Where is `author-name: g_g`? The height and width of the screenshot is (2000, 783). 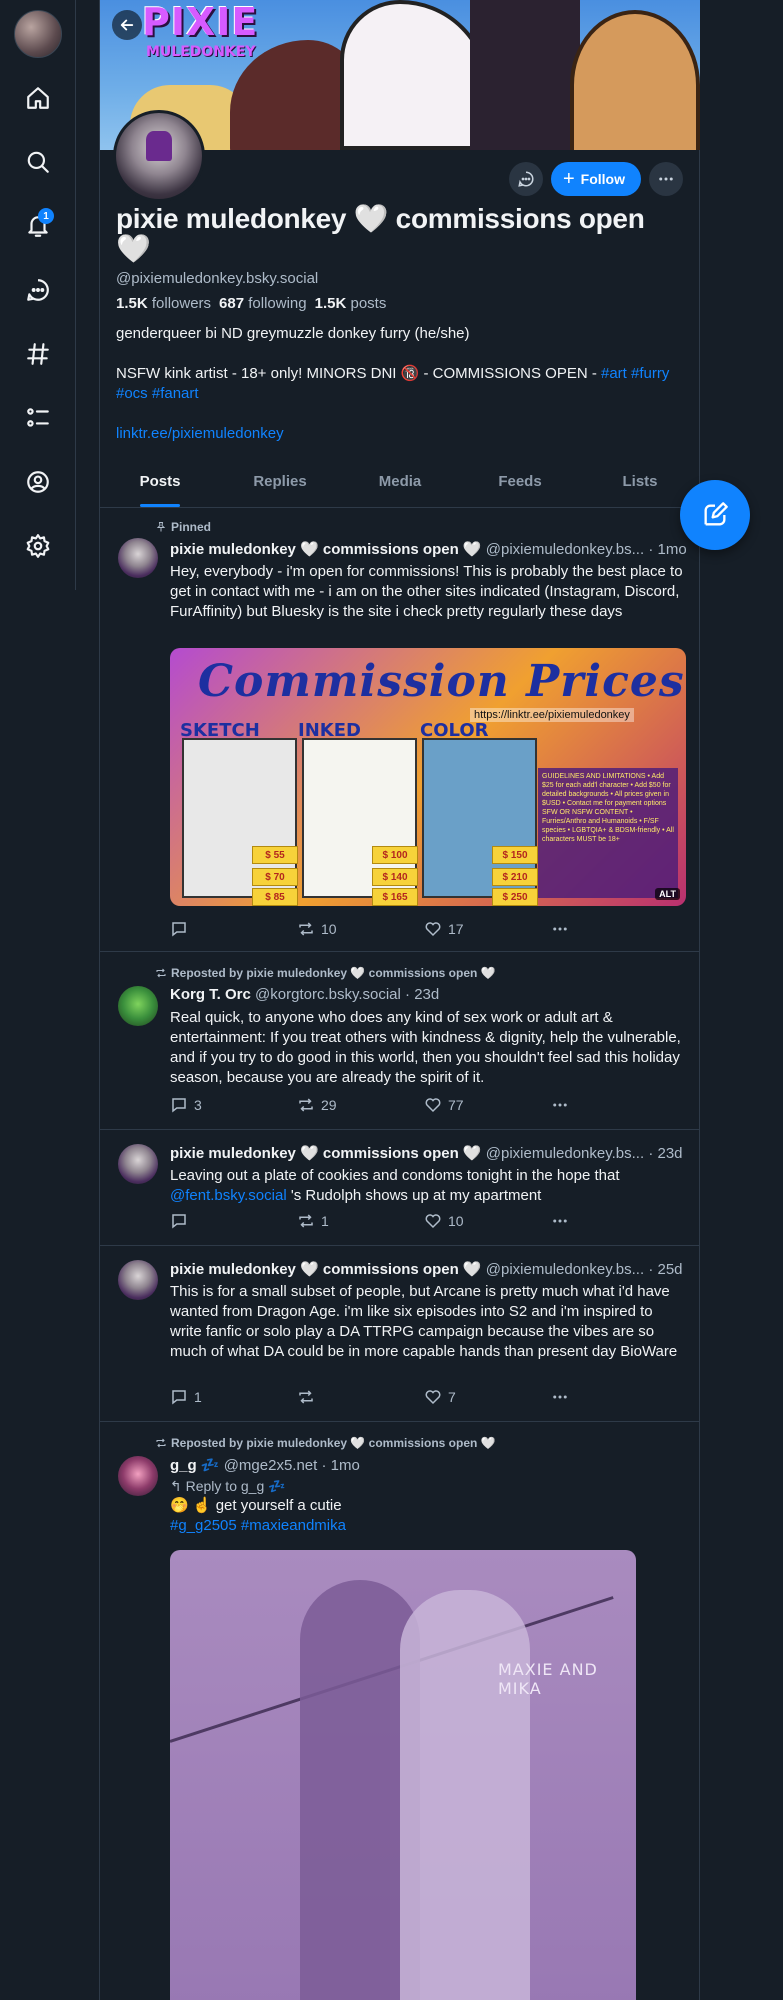
author-name: g_g is located at coordinates (183, 1465).